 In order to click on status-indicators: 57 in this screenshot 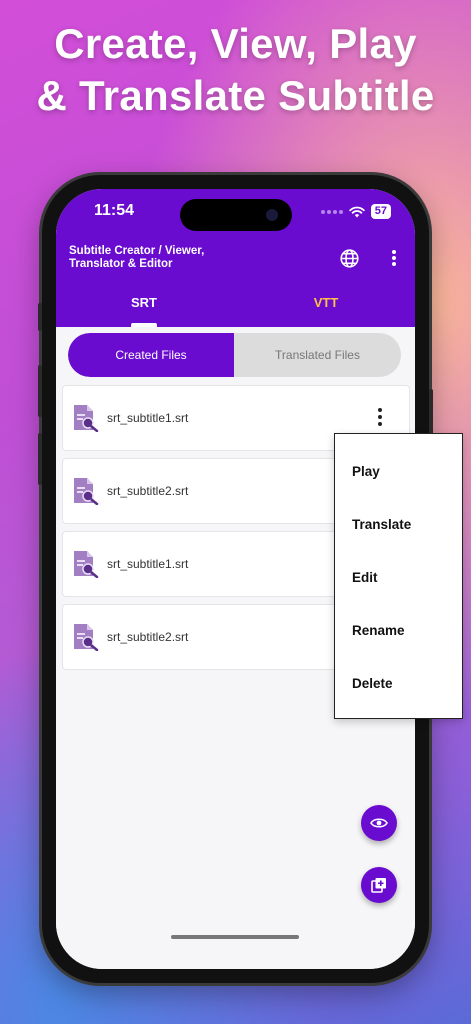, I will do `click(355, 211)`.